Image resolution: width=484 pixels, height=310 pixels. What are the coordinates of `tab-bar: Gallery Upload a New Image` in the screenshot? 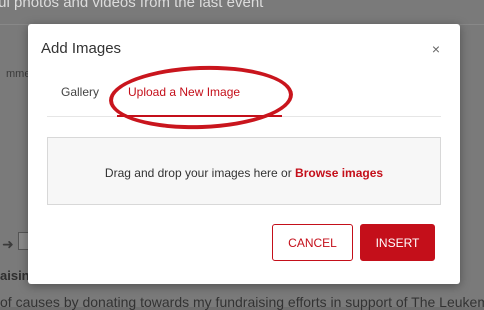 It's located at (244, 94).